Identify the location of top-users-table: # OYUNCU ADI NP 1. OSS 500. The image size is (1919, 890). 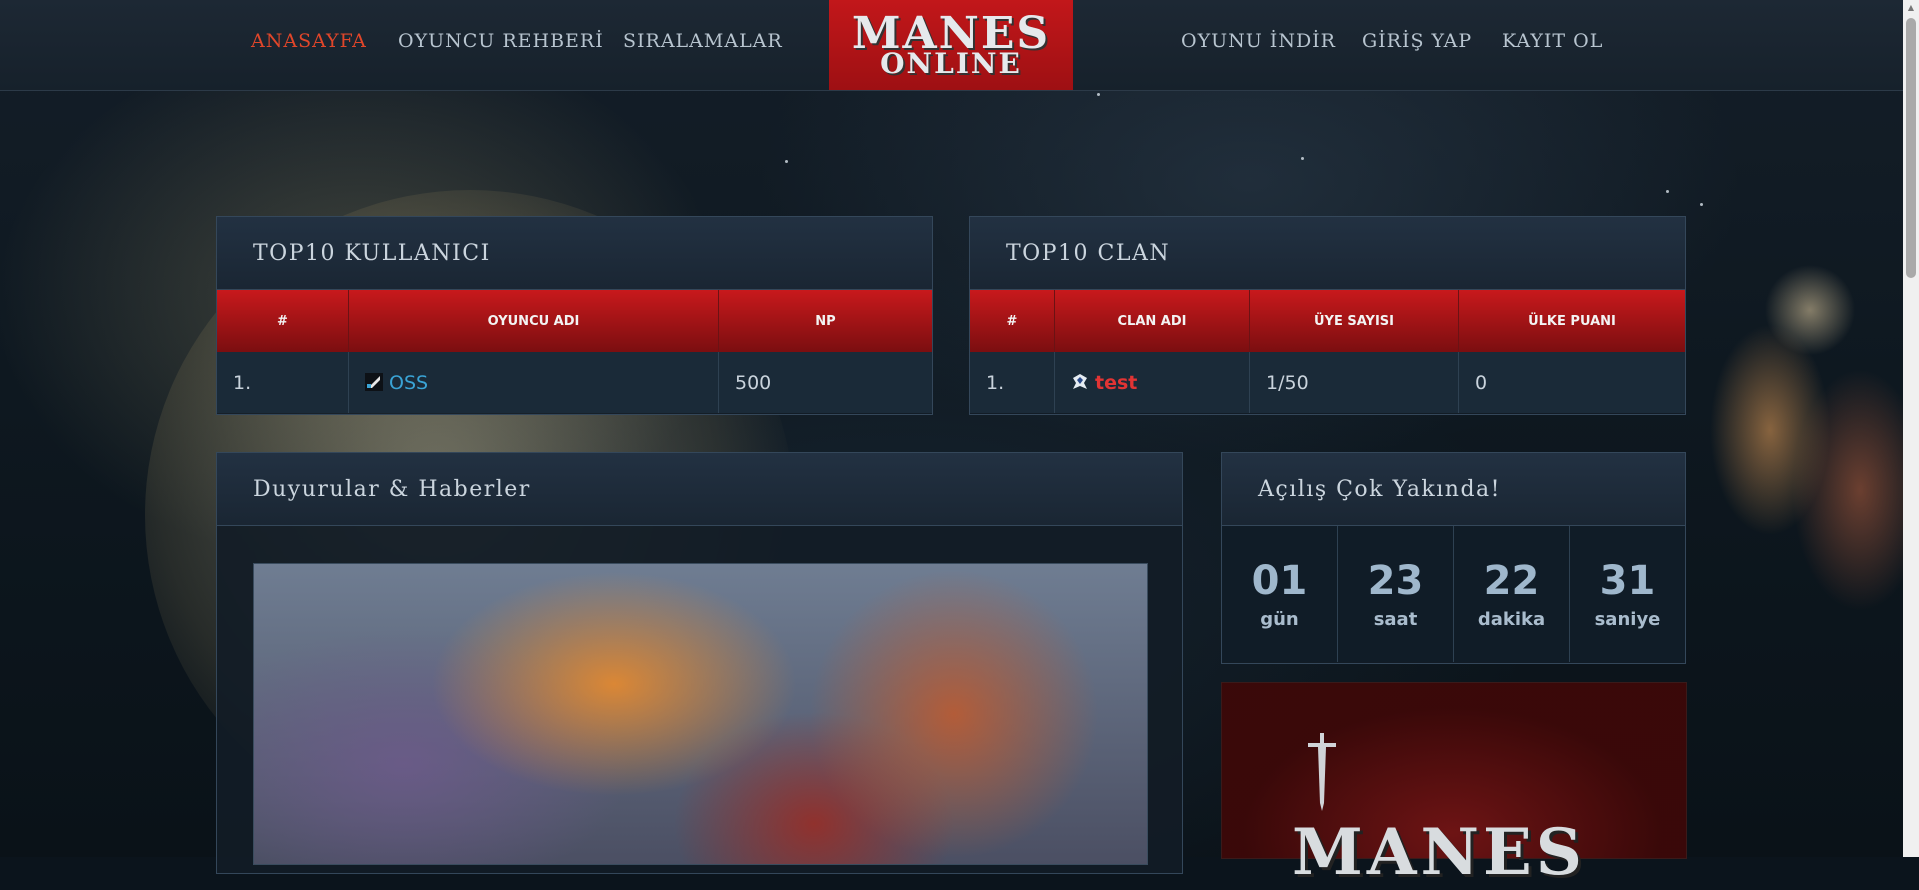
(574, 351).